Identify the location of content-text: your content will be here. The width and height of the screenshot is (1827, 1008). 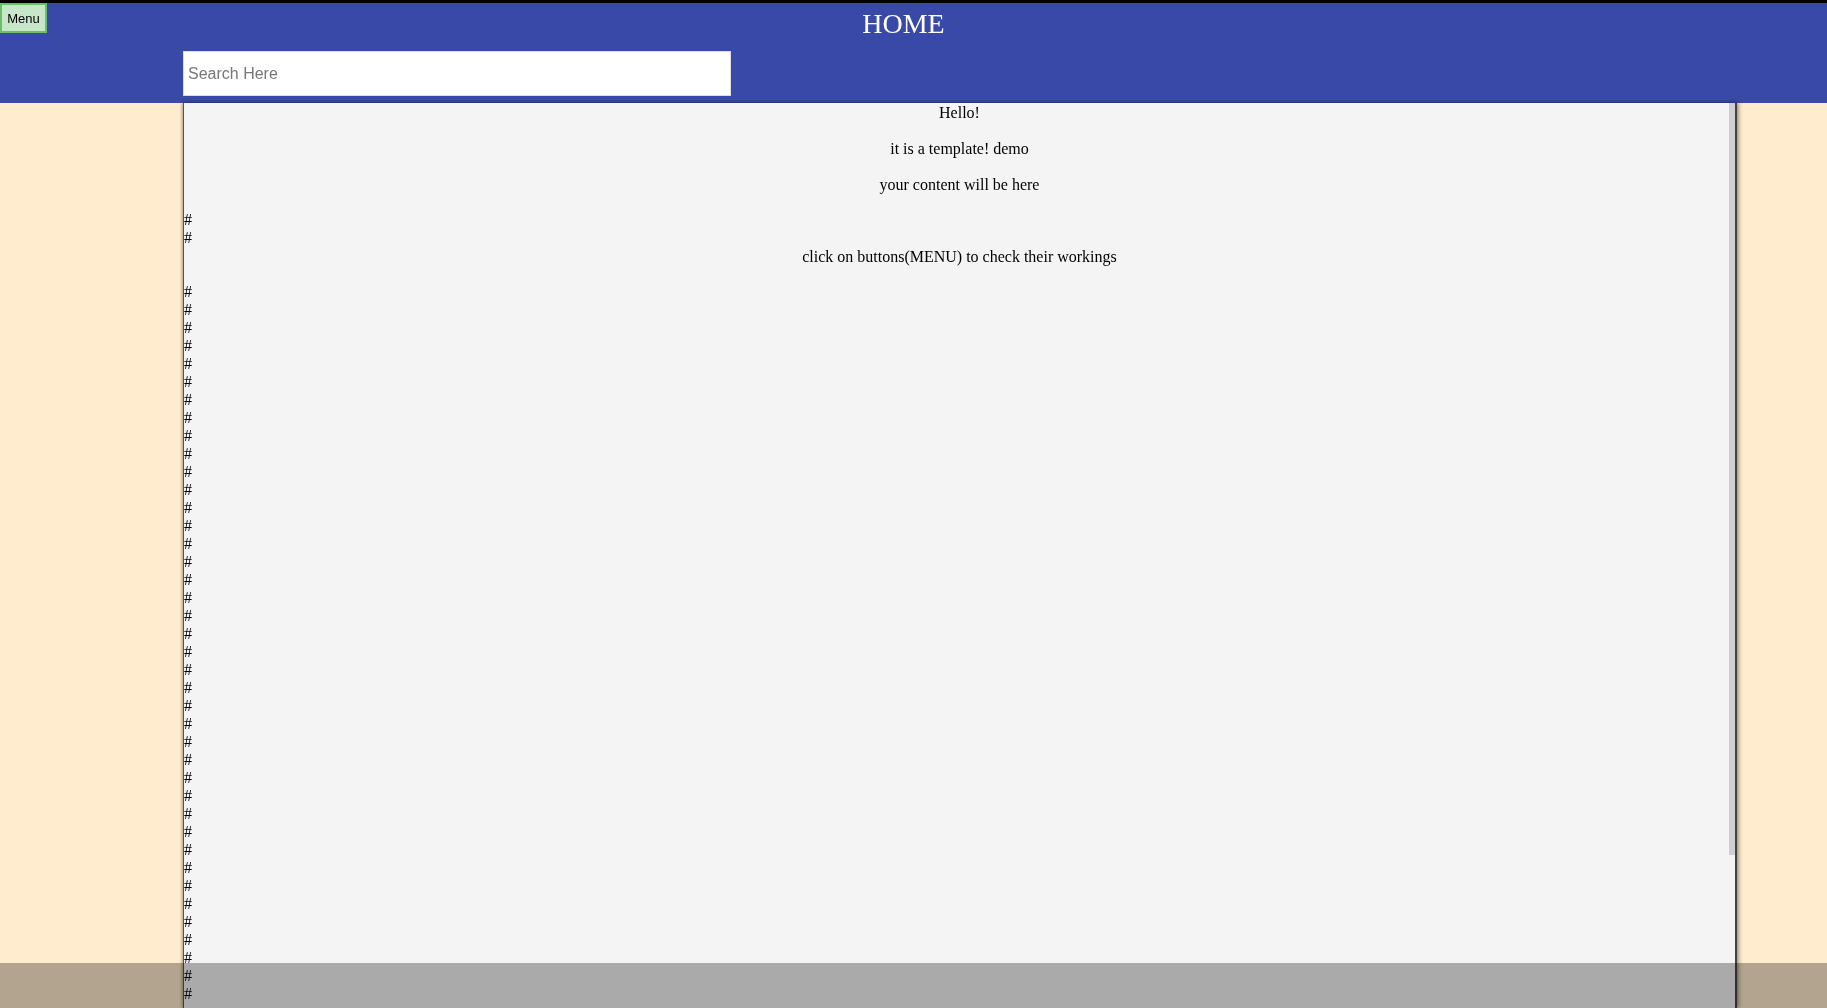
(959, 185).